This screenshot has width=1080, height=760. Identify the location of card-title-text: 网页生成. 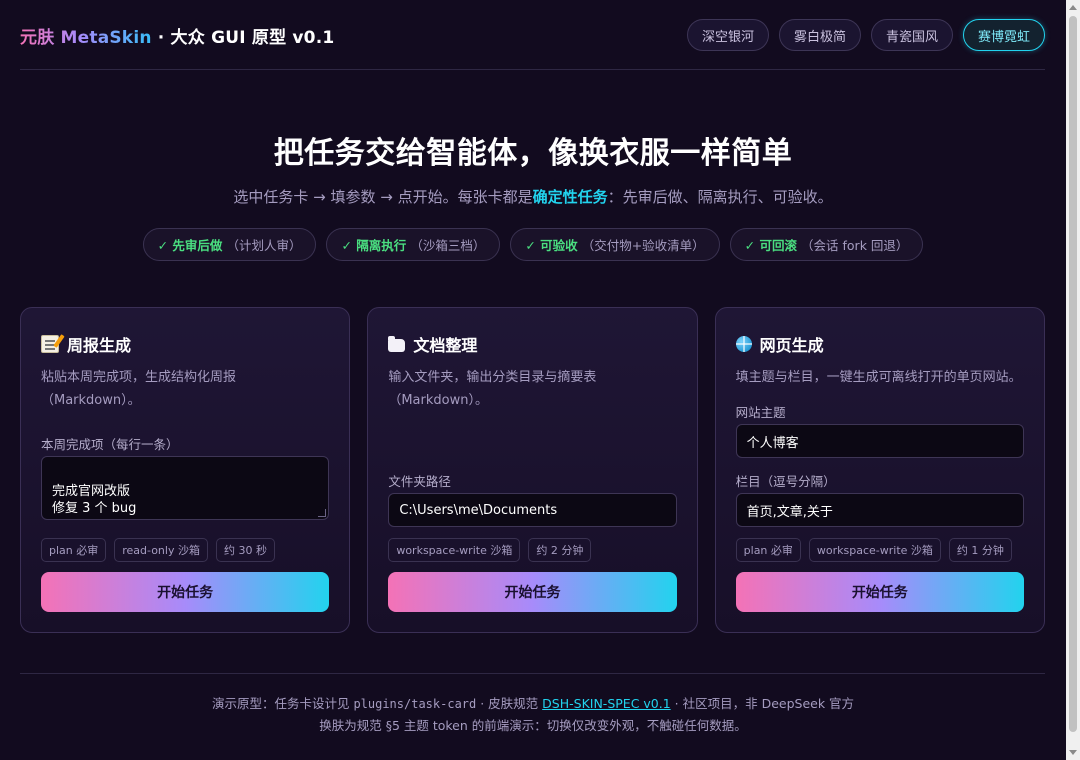
(791, 345).